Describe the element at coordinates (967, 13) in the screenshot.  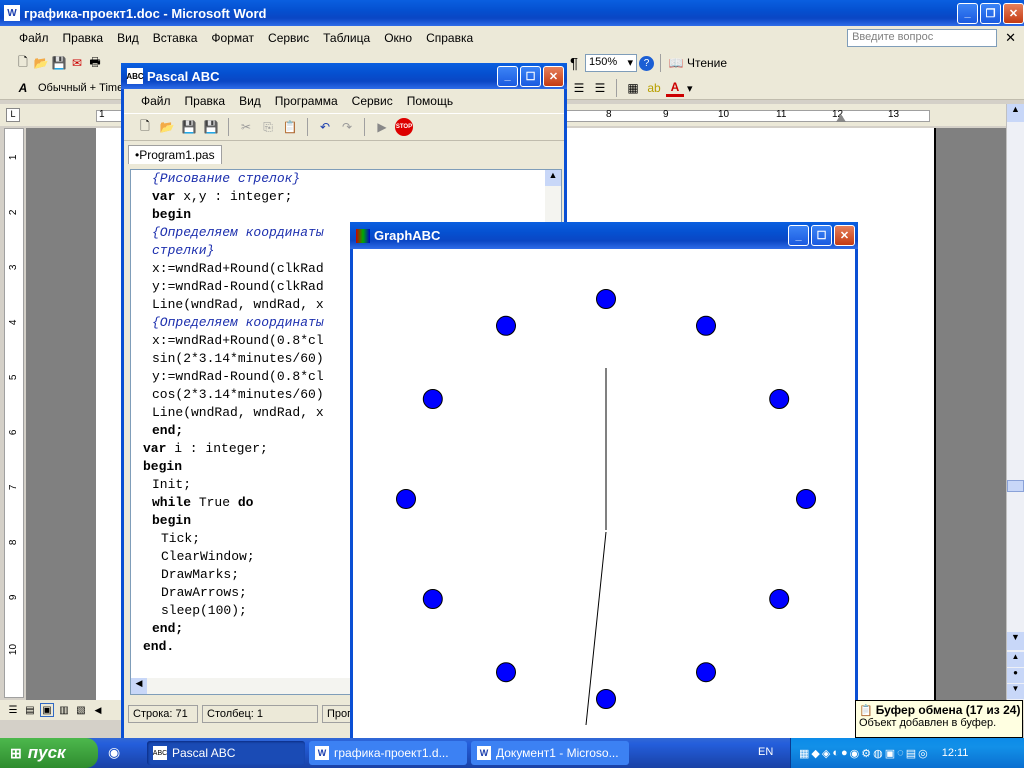
I see `word-minimize-button: _` at that location.